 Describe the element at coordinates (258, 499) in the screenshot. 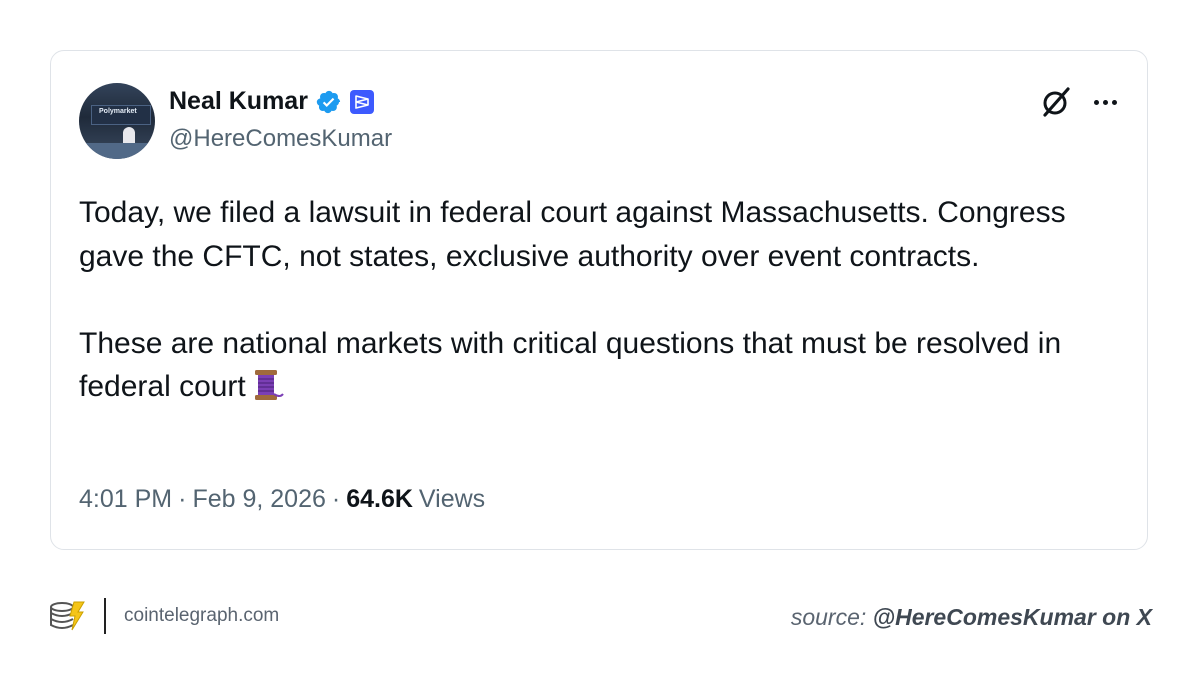

I see `tweet-date: Feb 9, 2026` at that location.